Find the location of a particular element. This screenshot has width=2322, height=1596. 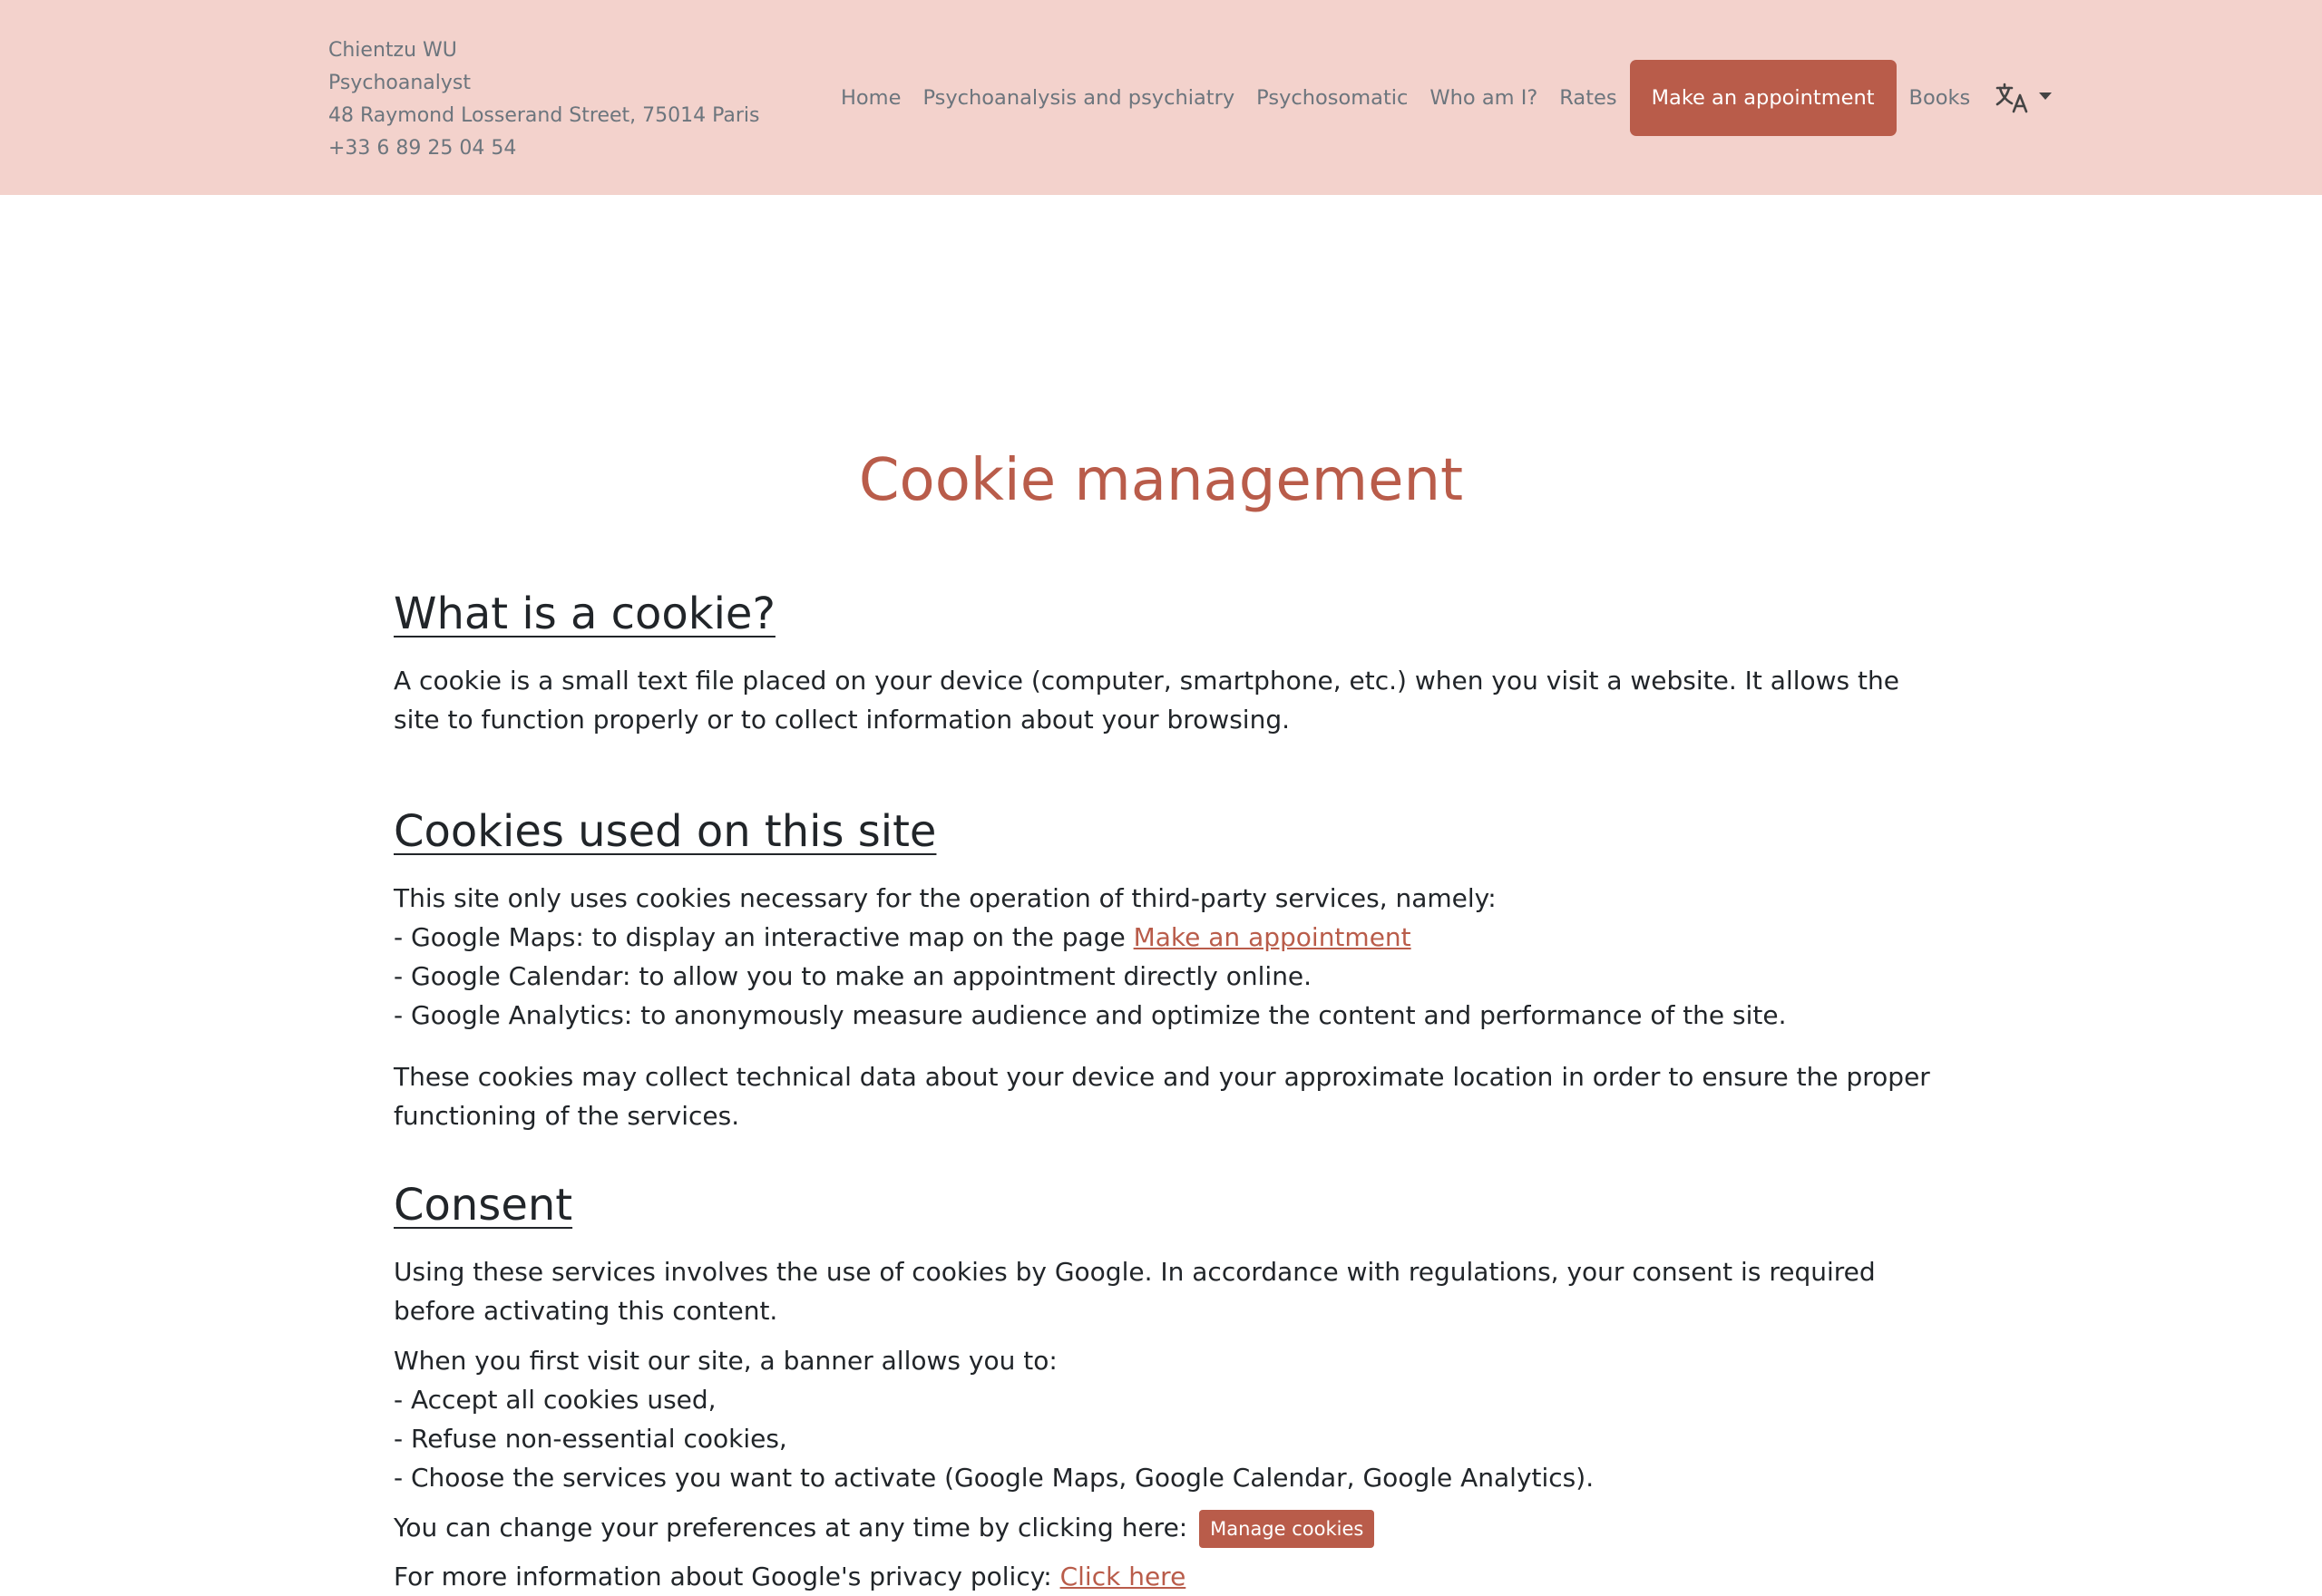

heading-what-is-cookie: What is a cookie? is located at coordinates (585, 614).